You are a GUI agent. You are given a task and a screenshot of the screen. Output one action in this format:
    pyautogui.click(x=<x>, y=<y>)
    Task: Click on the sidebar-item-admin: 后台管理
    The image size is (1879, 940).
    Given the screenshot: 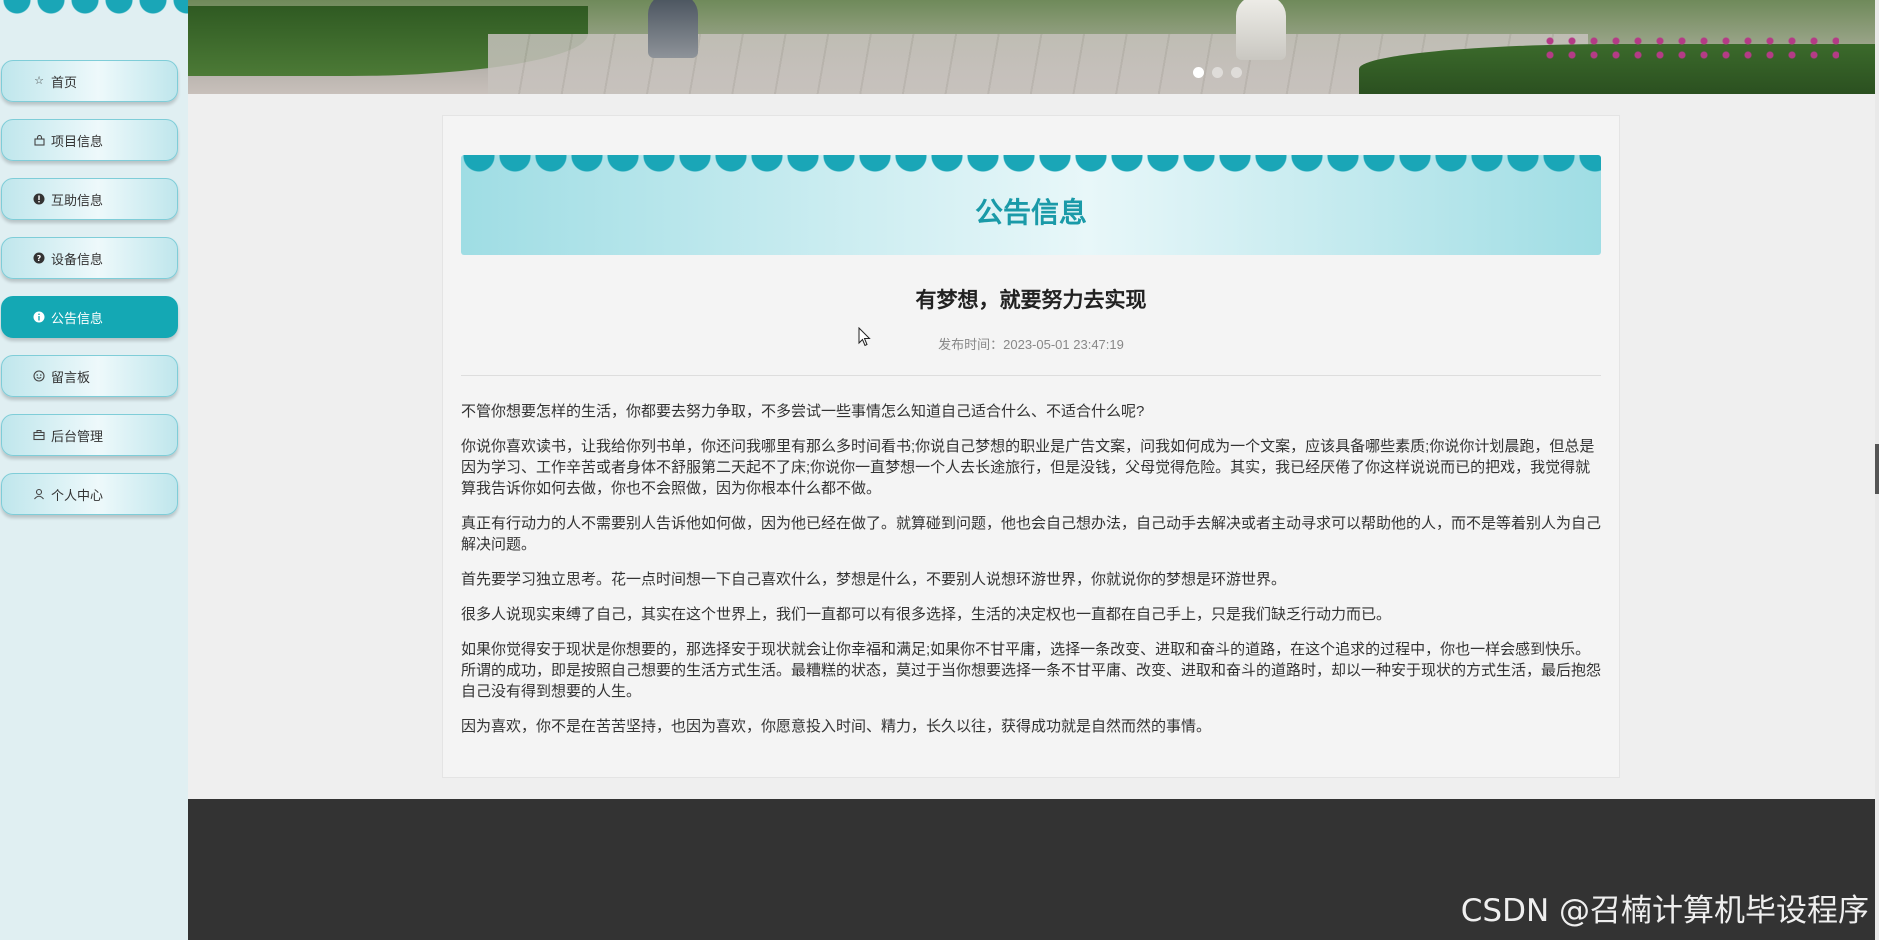 What is the action you would take?
    pyautogui.click(x=89, y=435)
    